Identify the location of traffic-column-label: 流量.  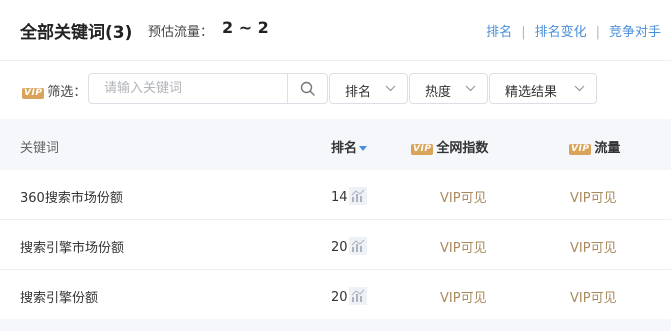
(607, 148).